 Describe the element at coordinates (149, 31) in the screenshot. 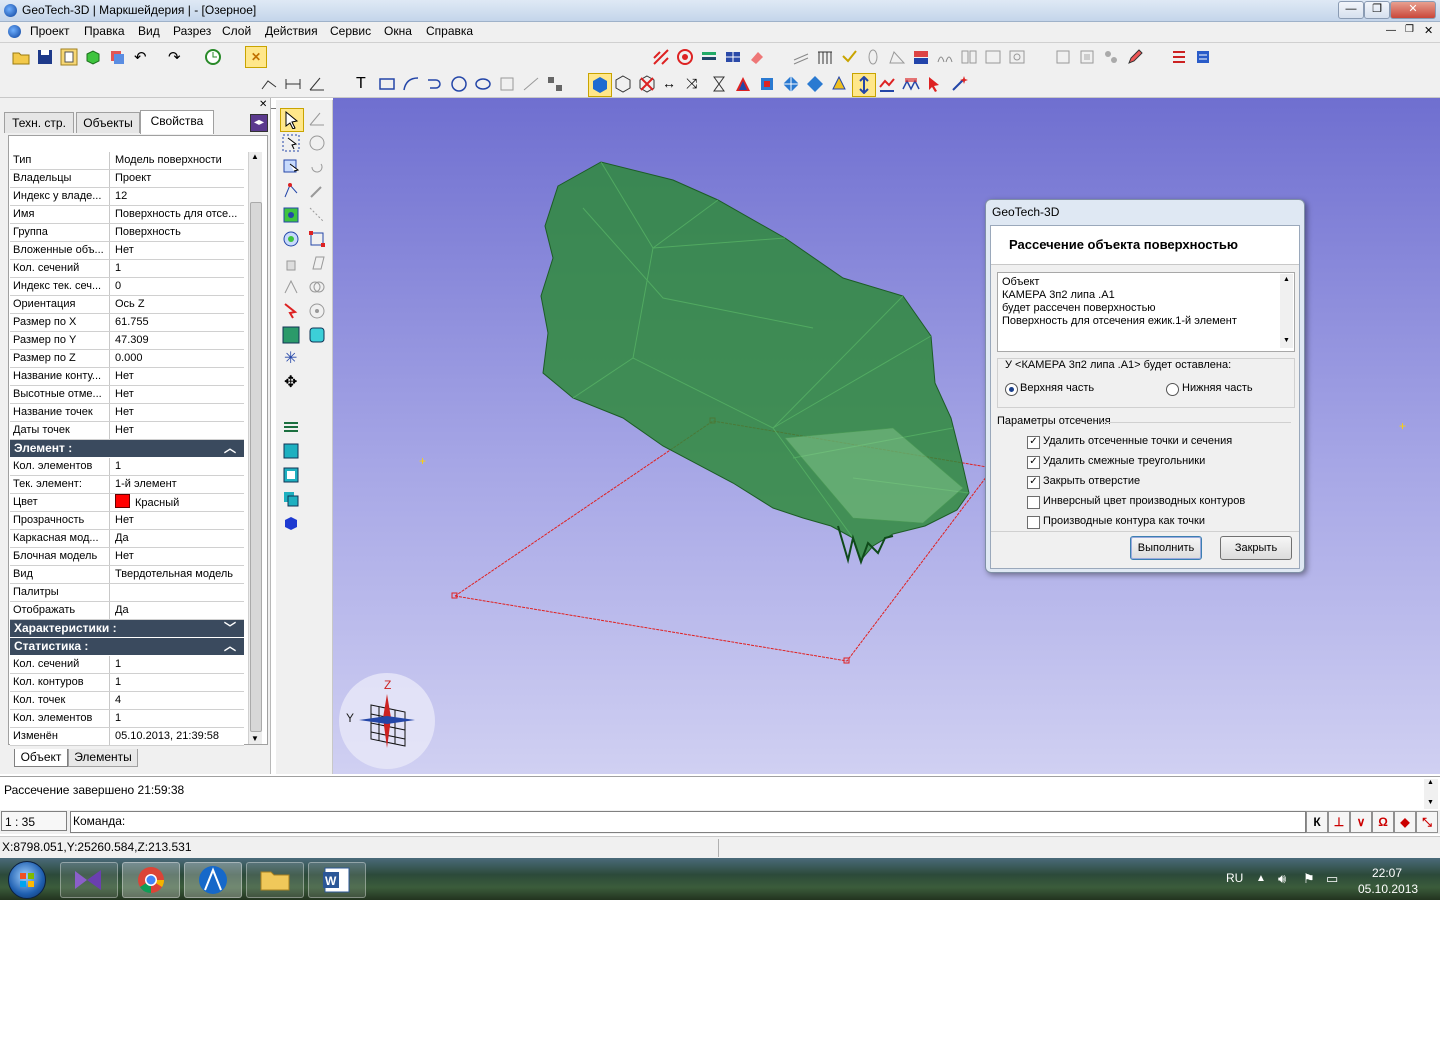

I see `menu-view: Вид` at that location.